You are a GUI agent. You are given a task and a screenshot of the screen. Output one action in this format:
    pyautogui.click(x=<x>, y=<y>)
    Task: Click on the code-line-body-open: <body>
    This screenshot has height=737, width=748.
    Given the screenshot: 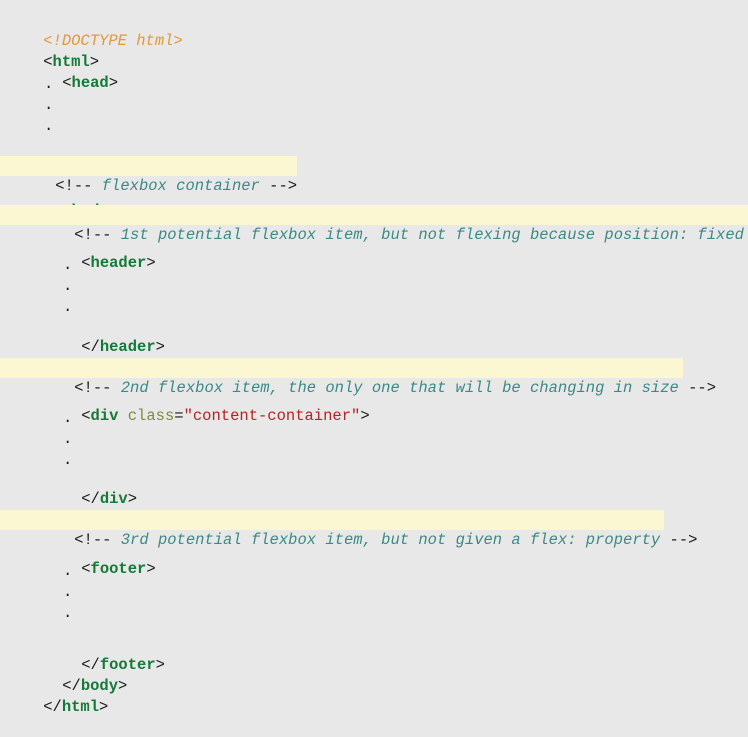 What is the action you would take?
    pyautogui.click(x=71, y=200)
    